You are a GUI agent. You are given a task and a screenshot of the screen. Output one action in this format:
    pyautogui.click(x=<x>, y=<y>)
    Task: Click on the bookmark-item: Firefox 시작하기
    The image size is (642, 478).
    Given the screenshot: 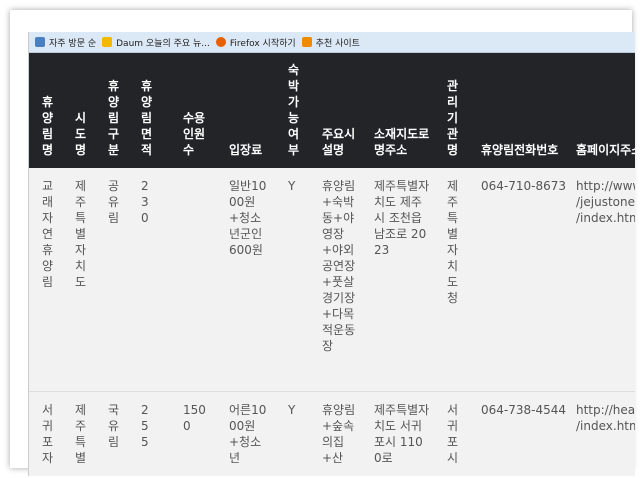 What is the action you would take?
    pyautogui.click(x=255, y=42)
    